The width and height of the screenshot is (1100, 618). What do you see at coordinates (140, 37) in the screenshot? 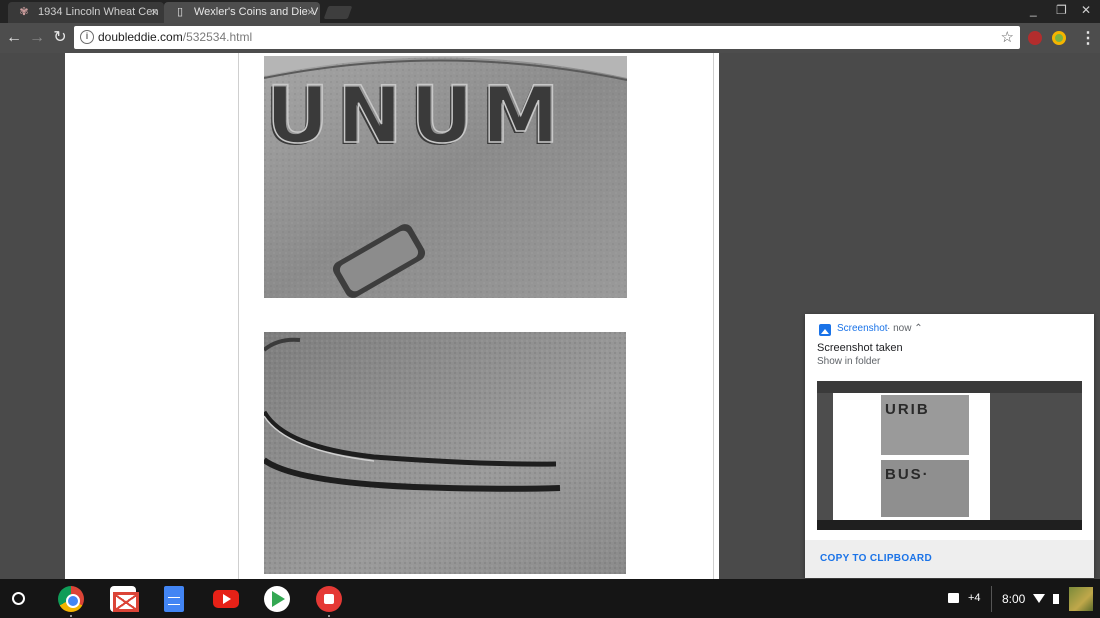
I see `url-host: doubleddie.com` at bounding box center [140, 37].